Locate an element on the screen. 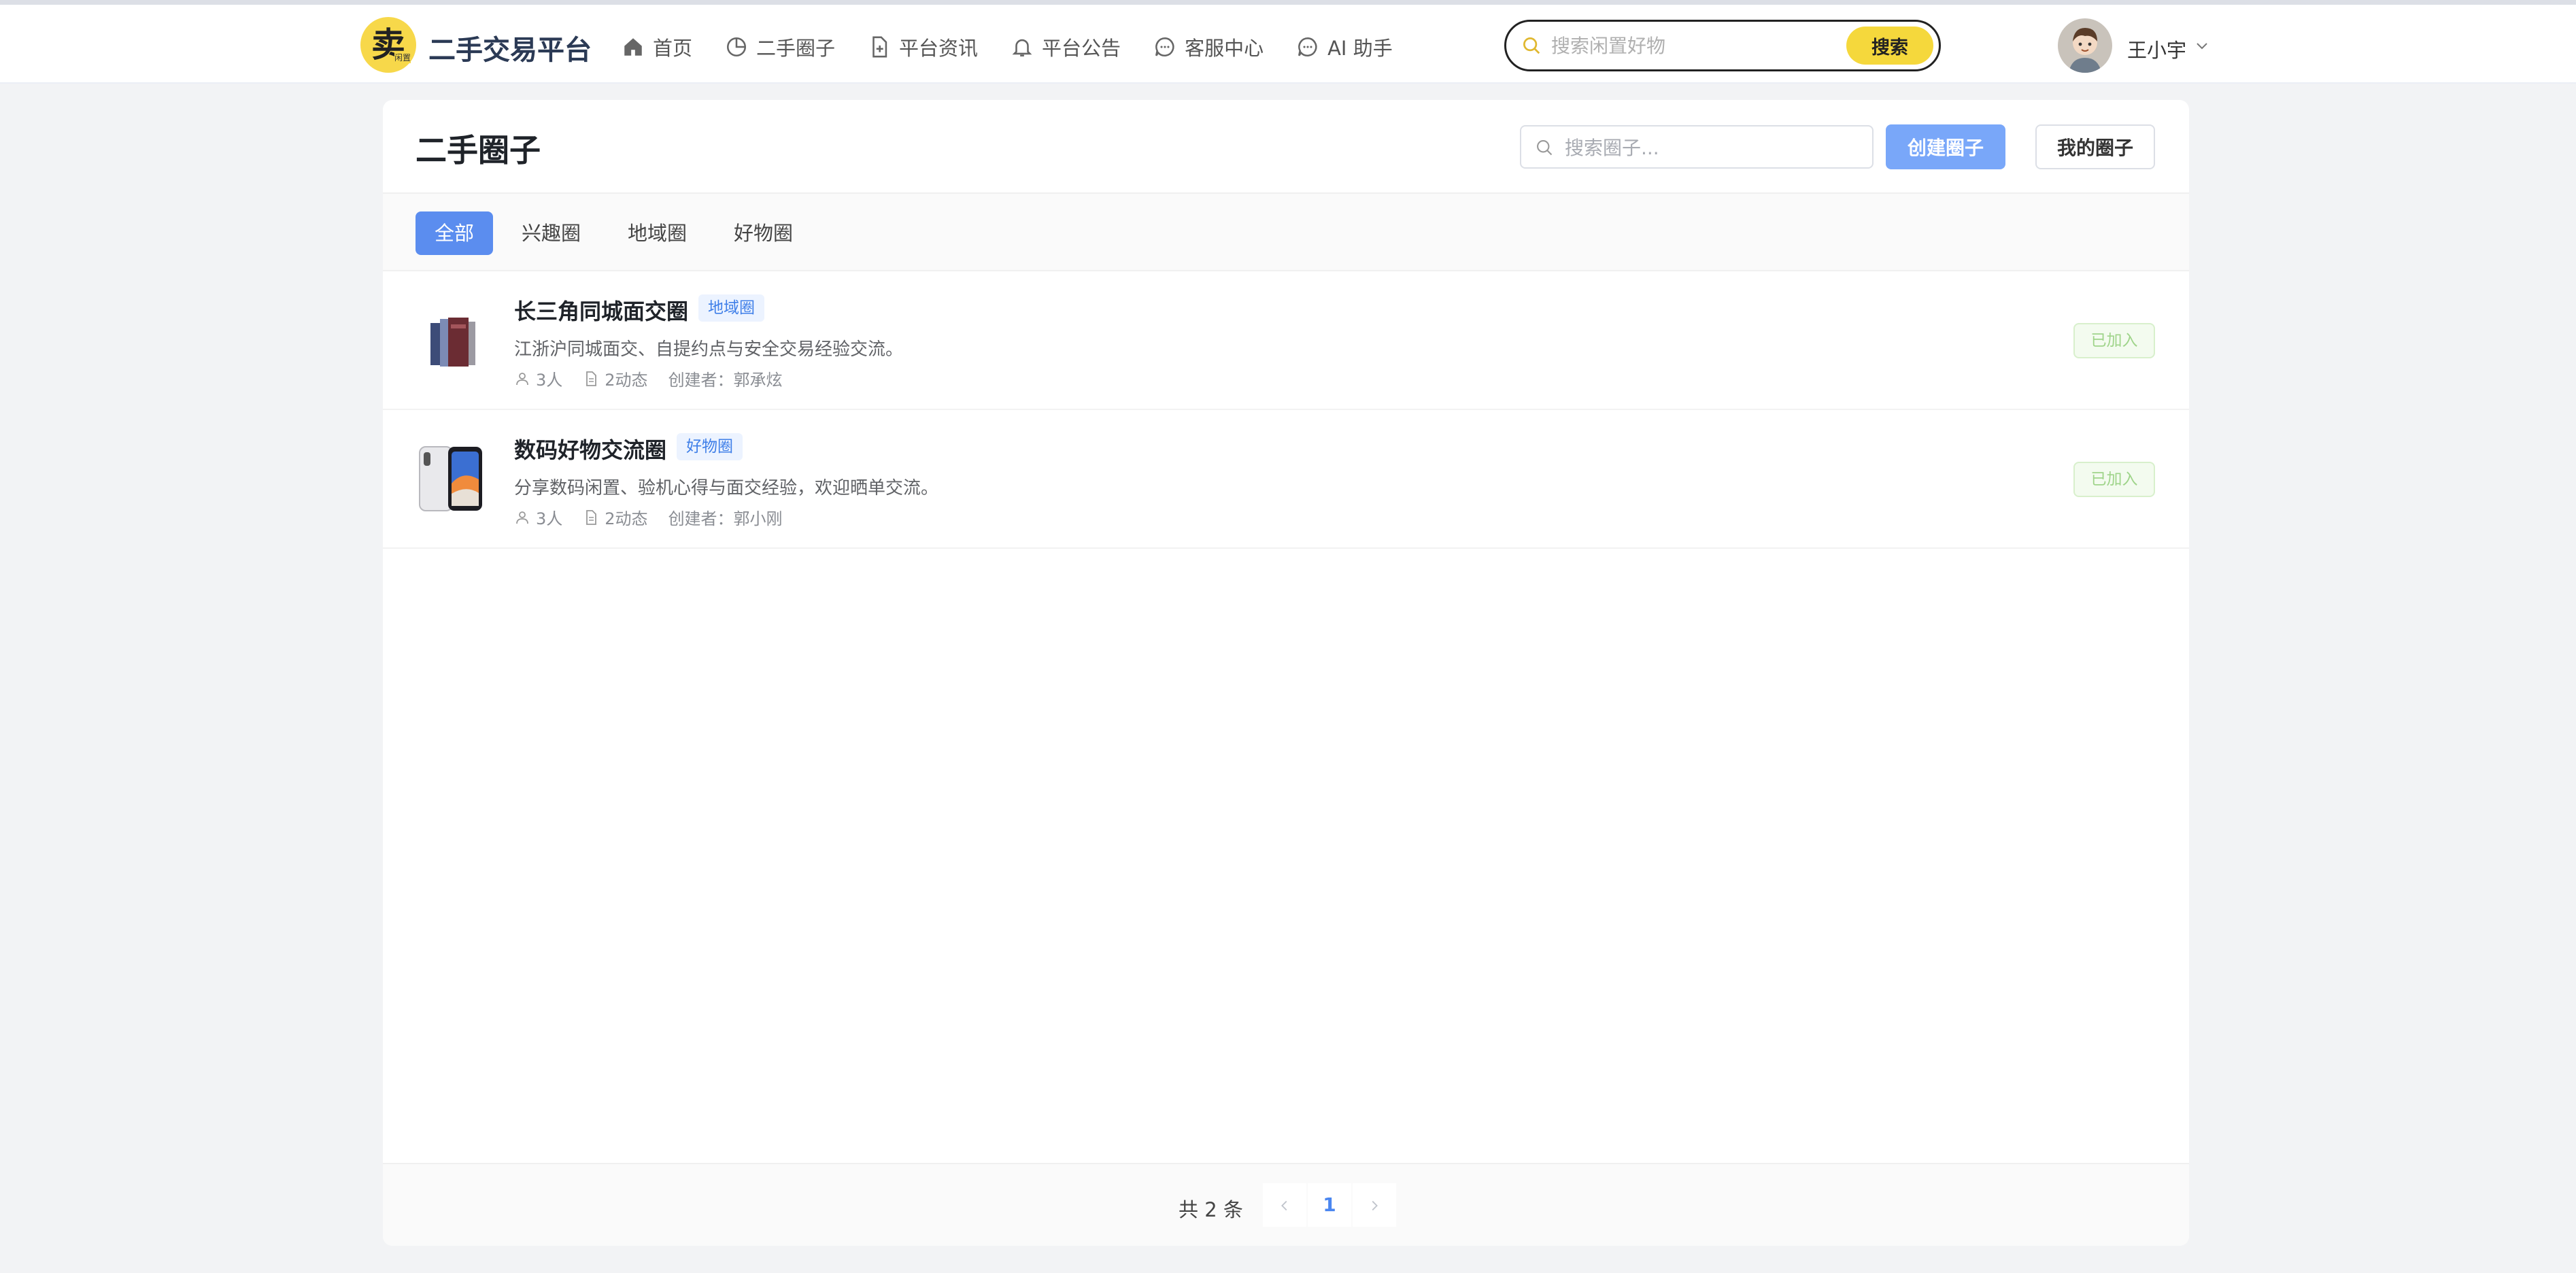 Image resolution: width=2576 pixels, height=1273 pixels. bell-icon is located at coordinates (1022, 48).